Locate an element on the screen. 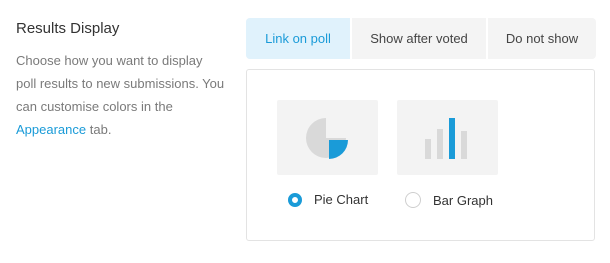 Image resolution: width=610 pixels, height=263 pixels. bar-graph-radio is located at coordinates (413, 200).